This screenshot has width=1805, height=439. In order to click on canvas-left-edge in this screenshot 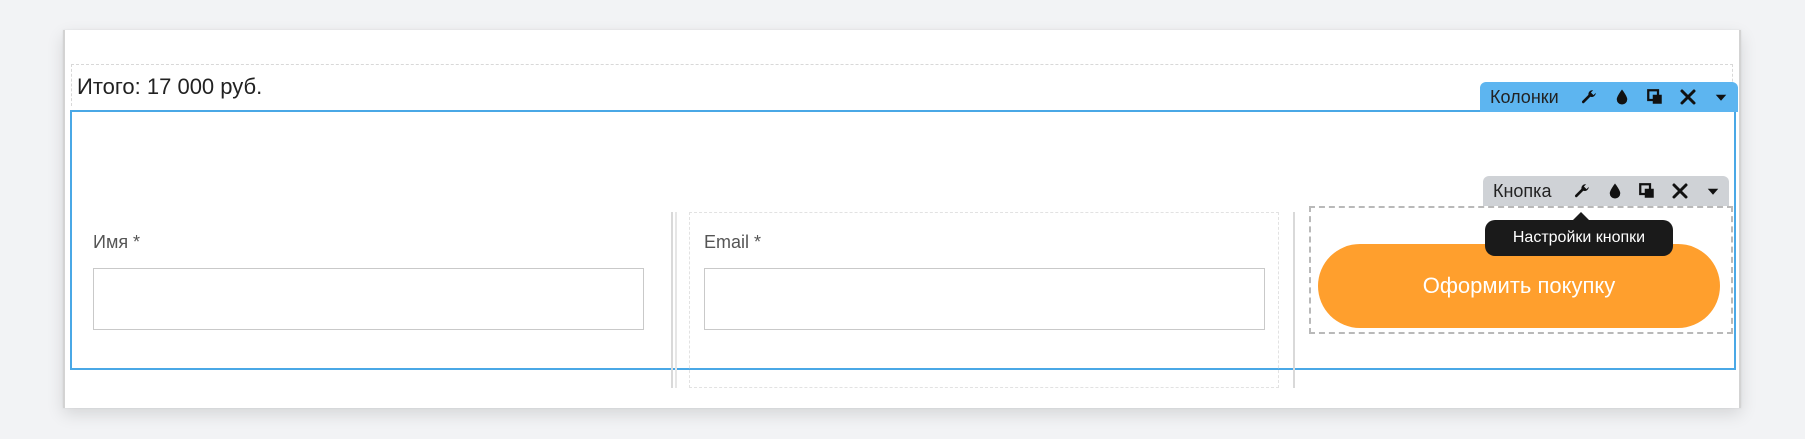, I will do `click(64, 219)`.